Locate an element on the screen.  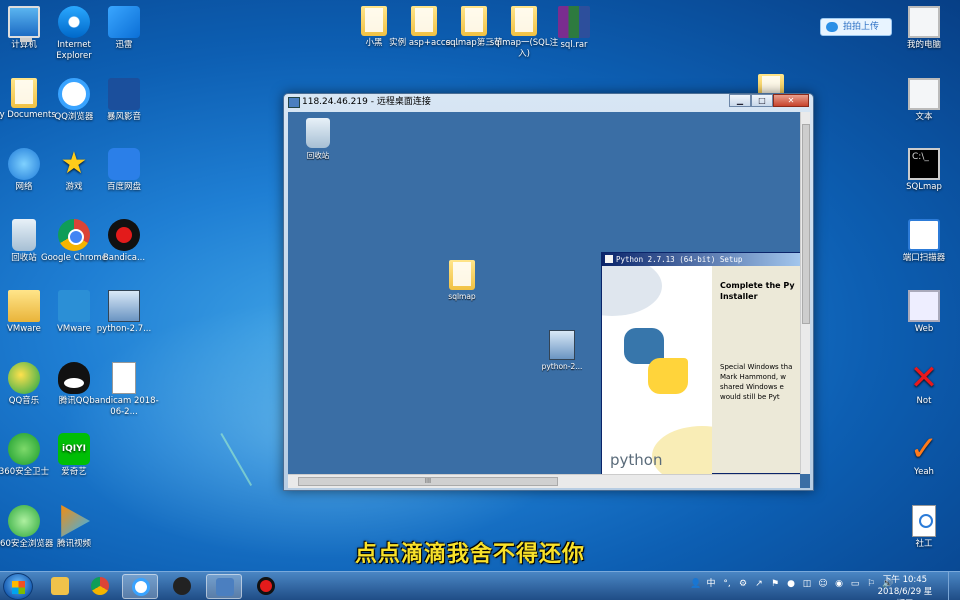
avi-file-icon is located at coordinates (124, 378).